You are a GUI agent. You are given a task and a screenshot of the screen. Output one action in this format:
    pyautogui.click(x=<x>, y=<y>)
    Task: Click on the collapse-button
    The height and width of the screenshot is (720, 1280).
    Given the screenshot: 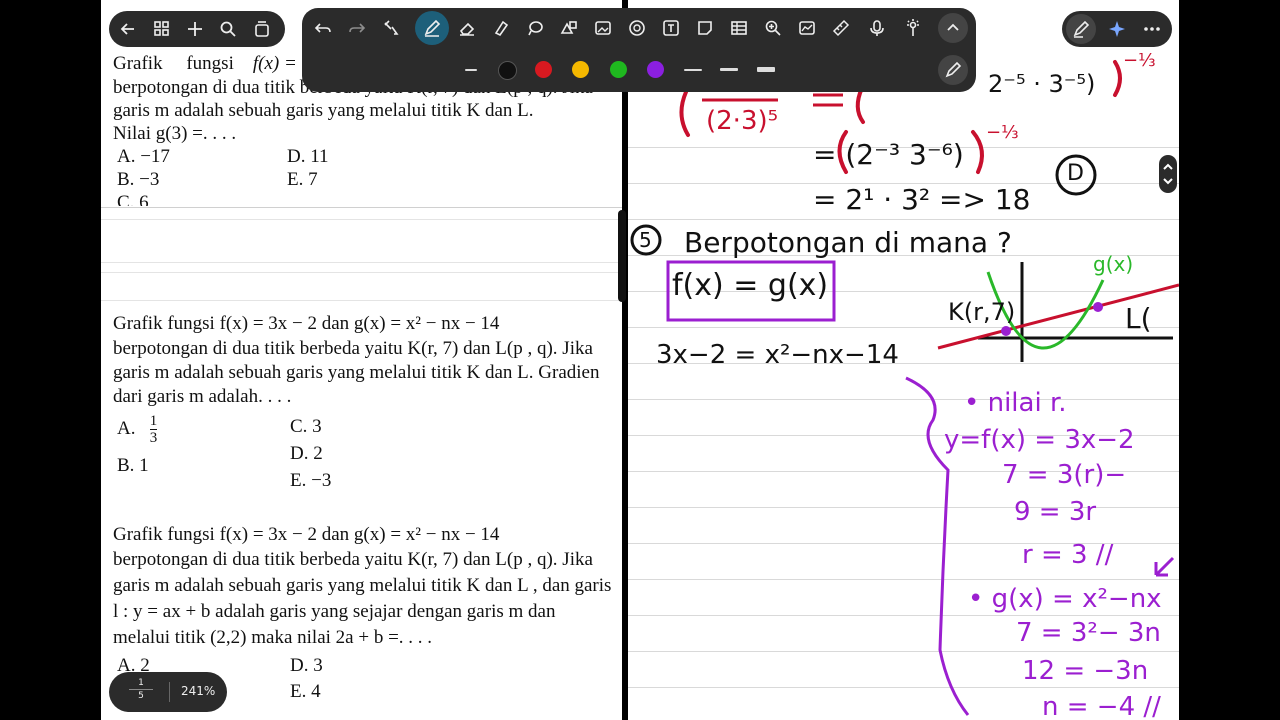 What is the action you would take?
    pyautogui.click(x=953, y=28)
    